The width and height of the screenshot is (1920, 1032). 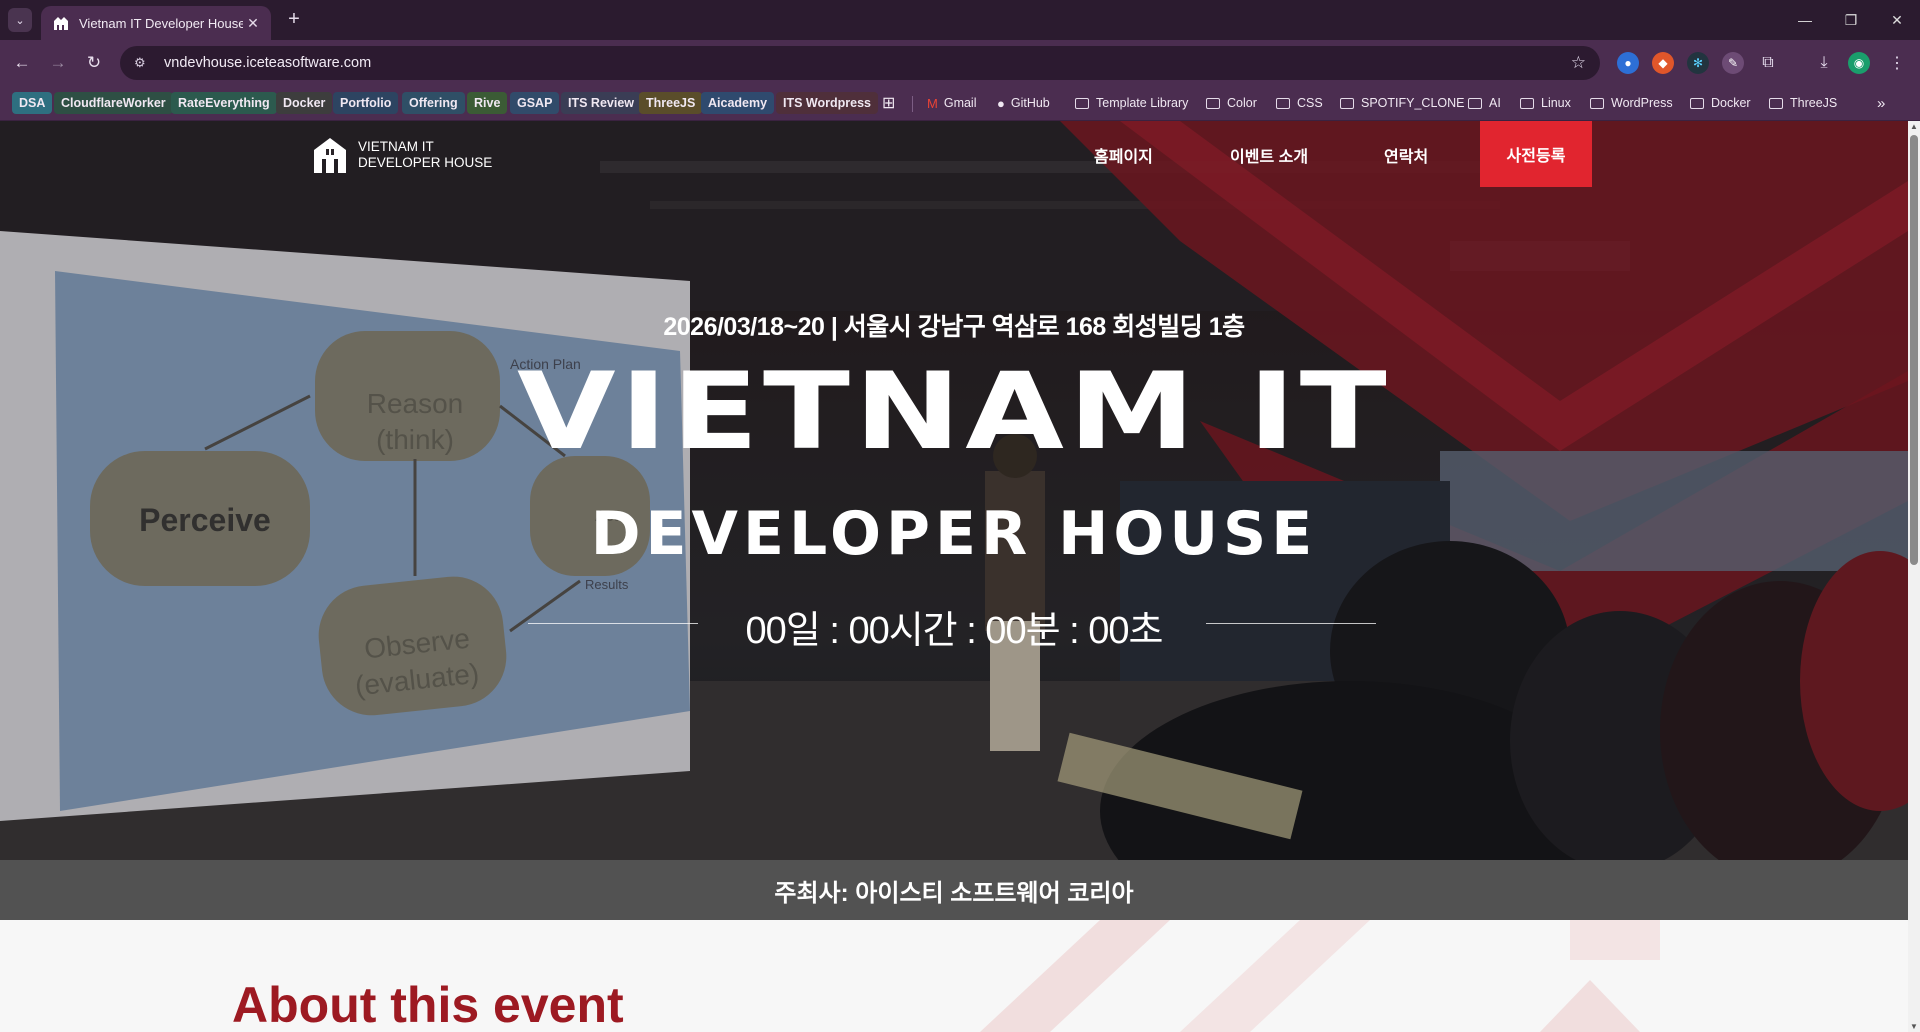 What do you see at coordinates (366, 103) in the screenshot?
I see `bookmark-portfolio: Portfolio` at bounding box center [366, 103].